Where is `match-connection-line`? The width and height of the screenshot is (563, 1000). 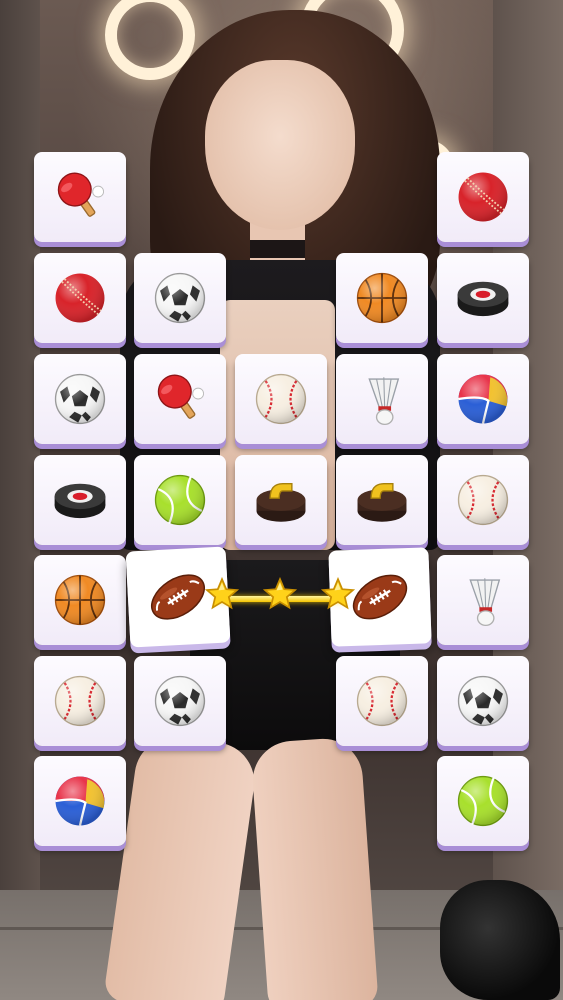 match-connection-line is located at coordinates (280, 593).